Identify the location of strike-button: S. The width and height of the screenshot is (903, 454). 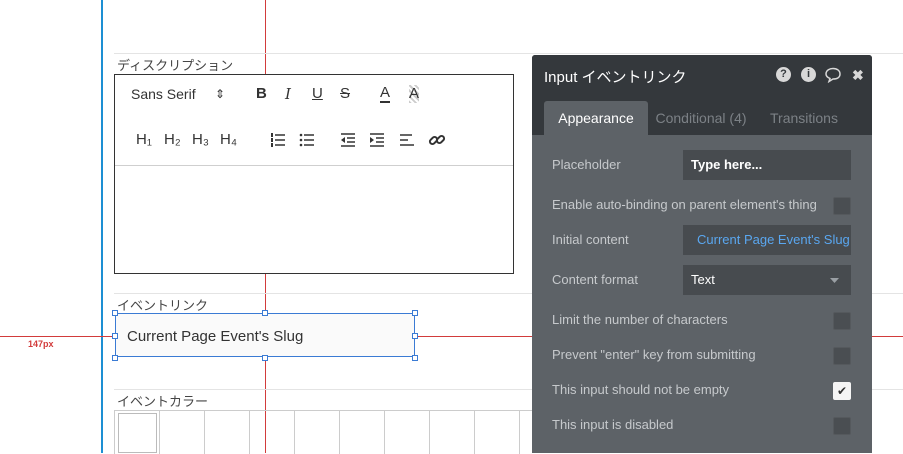
(345, 94).